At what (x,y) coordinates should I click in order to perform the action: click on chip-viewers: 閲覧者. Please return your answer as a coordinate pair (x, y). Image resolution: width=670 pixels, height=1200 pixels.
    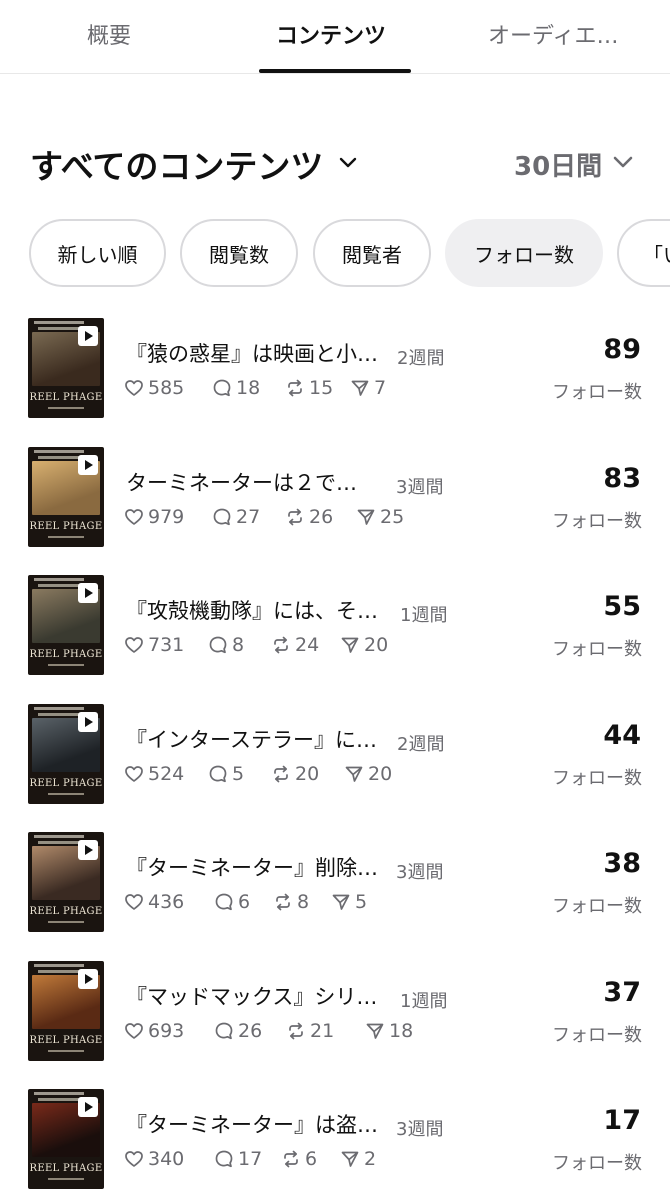
    Looking at the image, I should click on (372, 253).